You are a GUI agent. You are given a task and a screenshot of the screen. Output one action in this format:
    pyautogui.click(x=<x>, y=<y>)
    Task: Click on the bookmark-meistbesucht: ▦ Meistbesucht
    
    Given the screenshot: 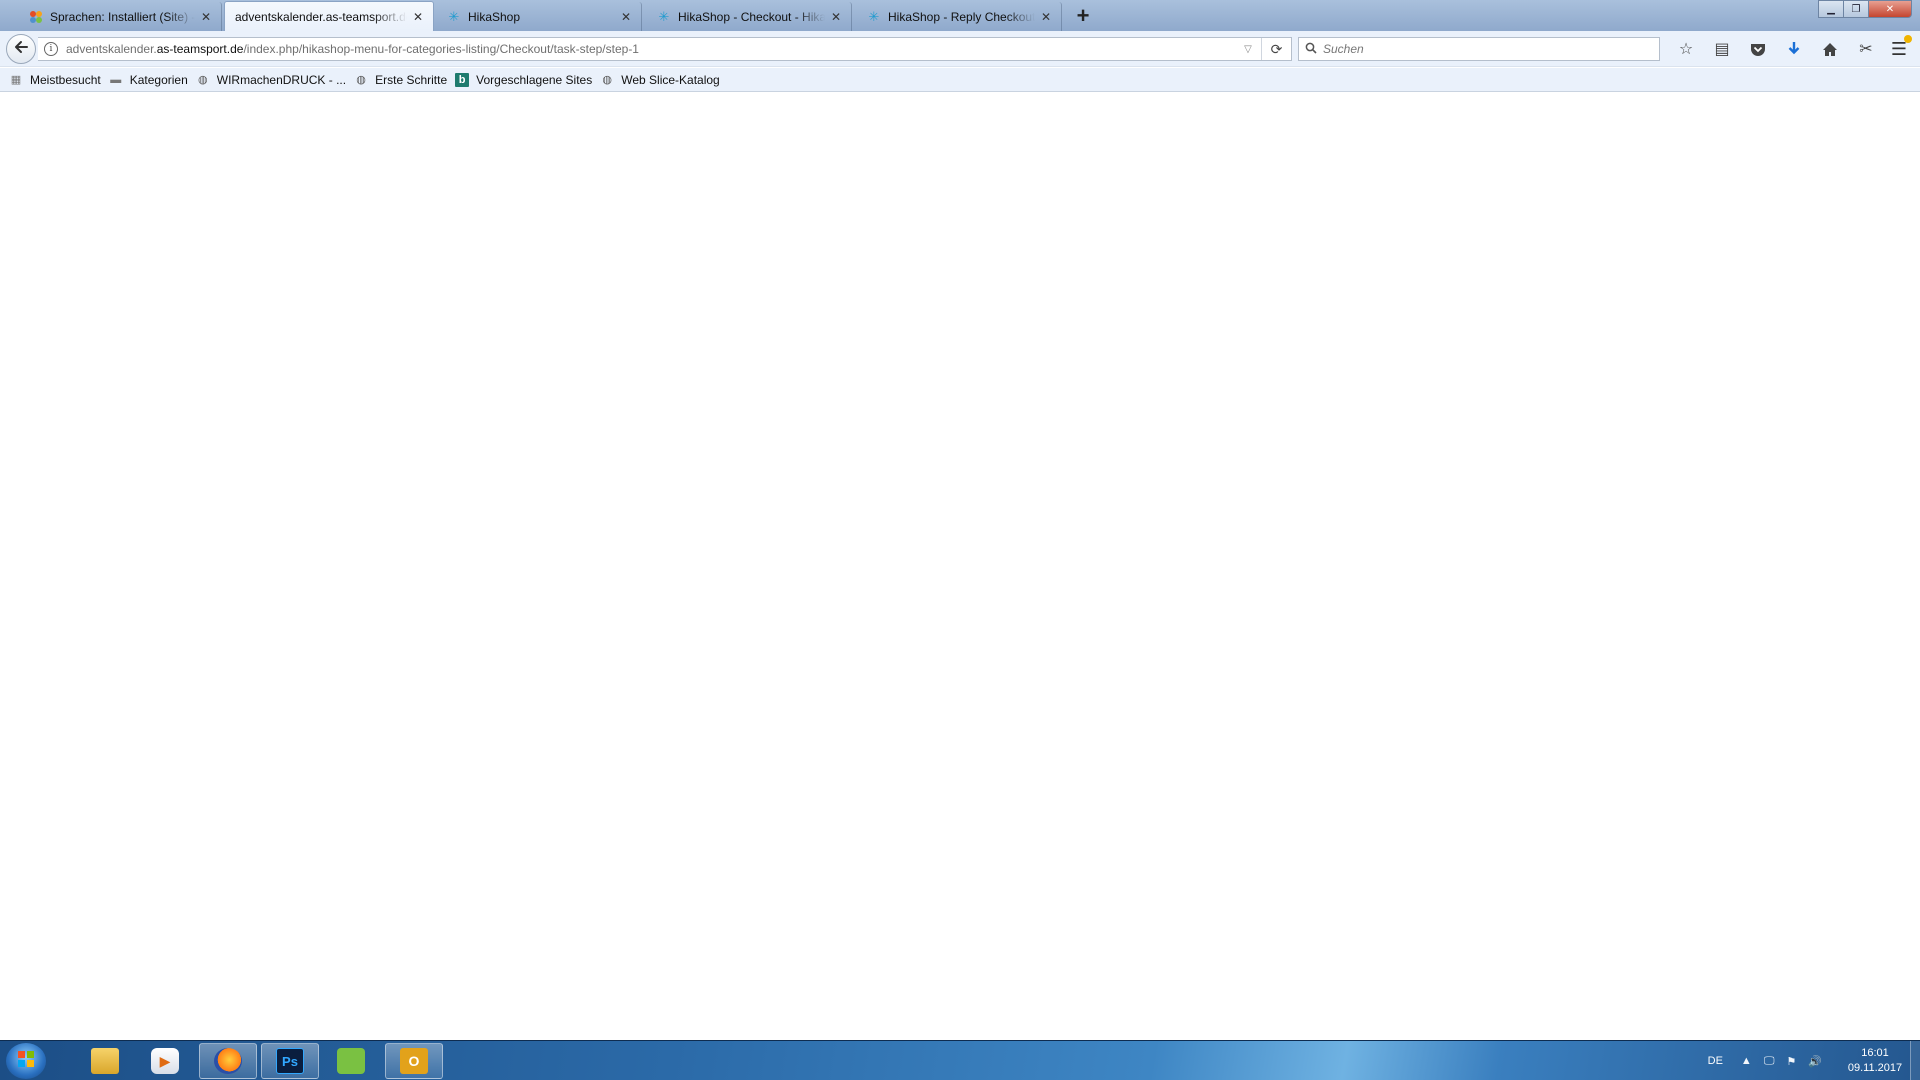 What is the action you would take?
    pyautogui.click(x=55, y=80)
    